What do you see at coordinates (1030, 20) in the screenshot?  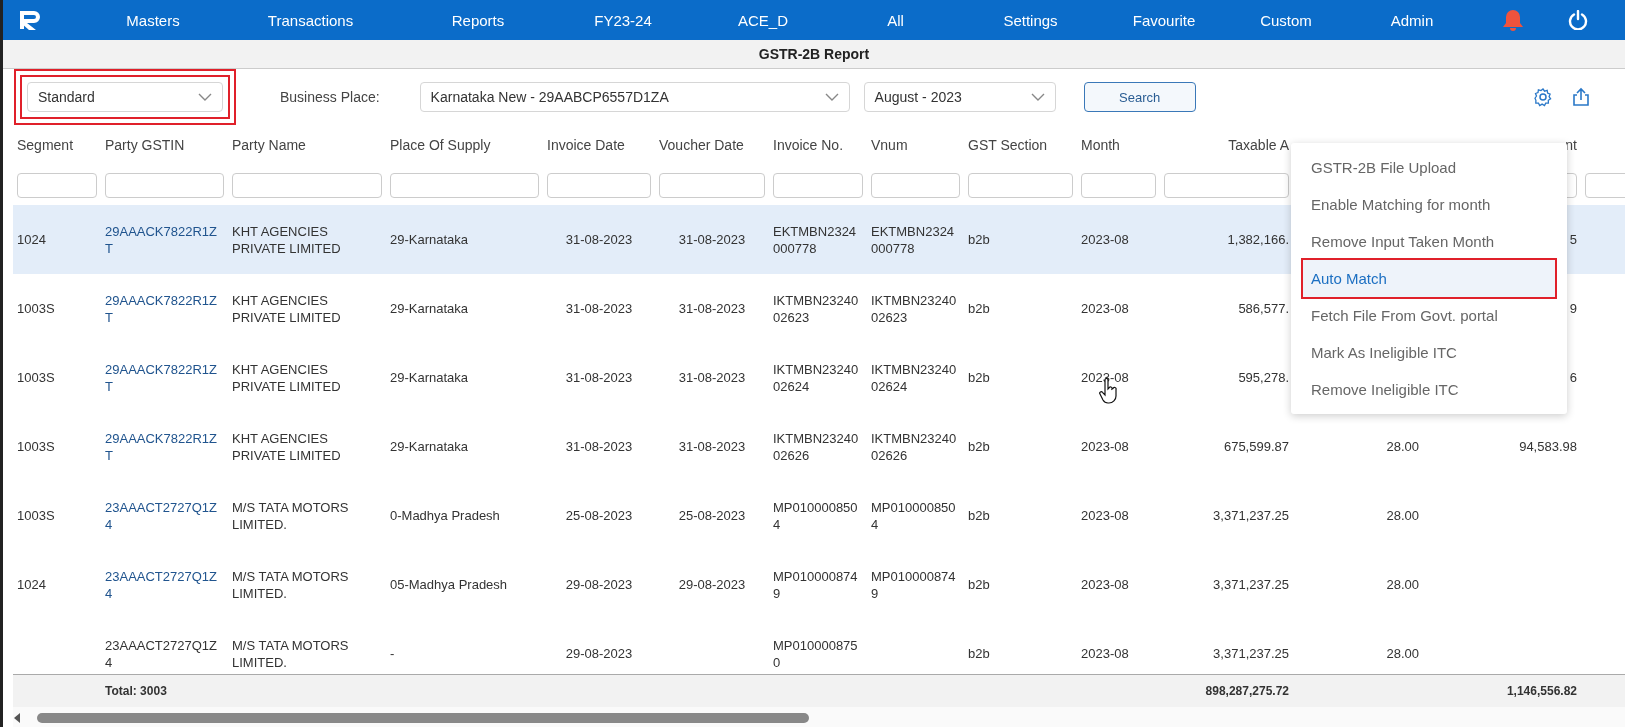 I see `nav-menu-item: Settings` at bounding box center [1030, 20].